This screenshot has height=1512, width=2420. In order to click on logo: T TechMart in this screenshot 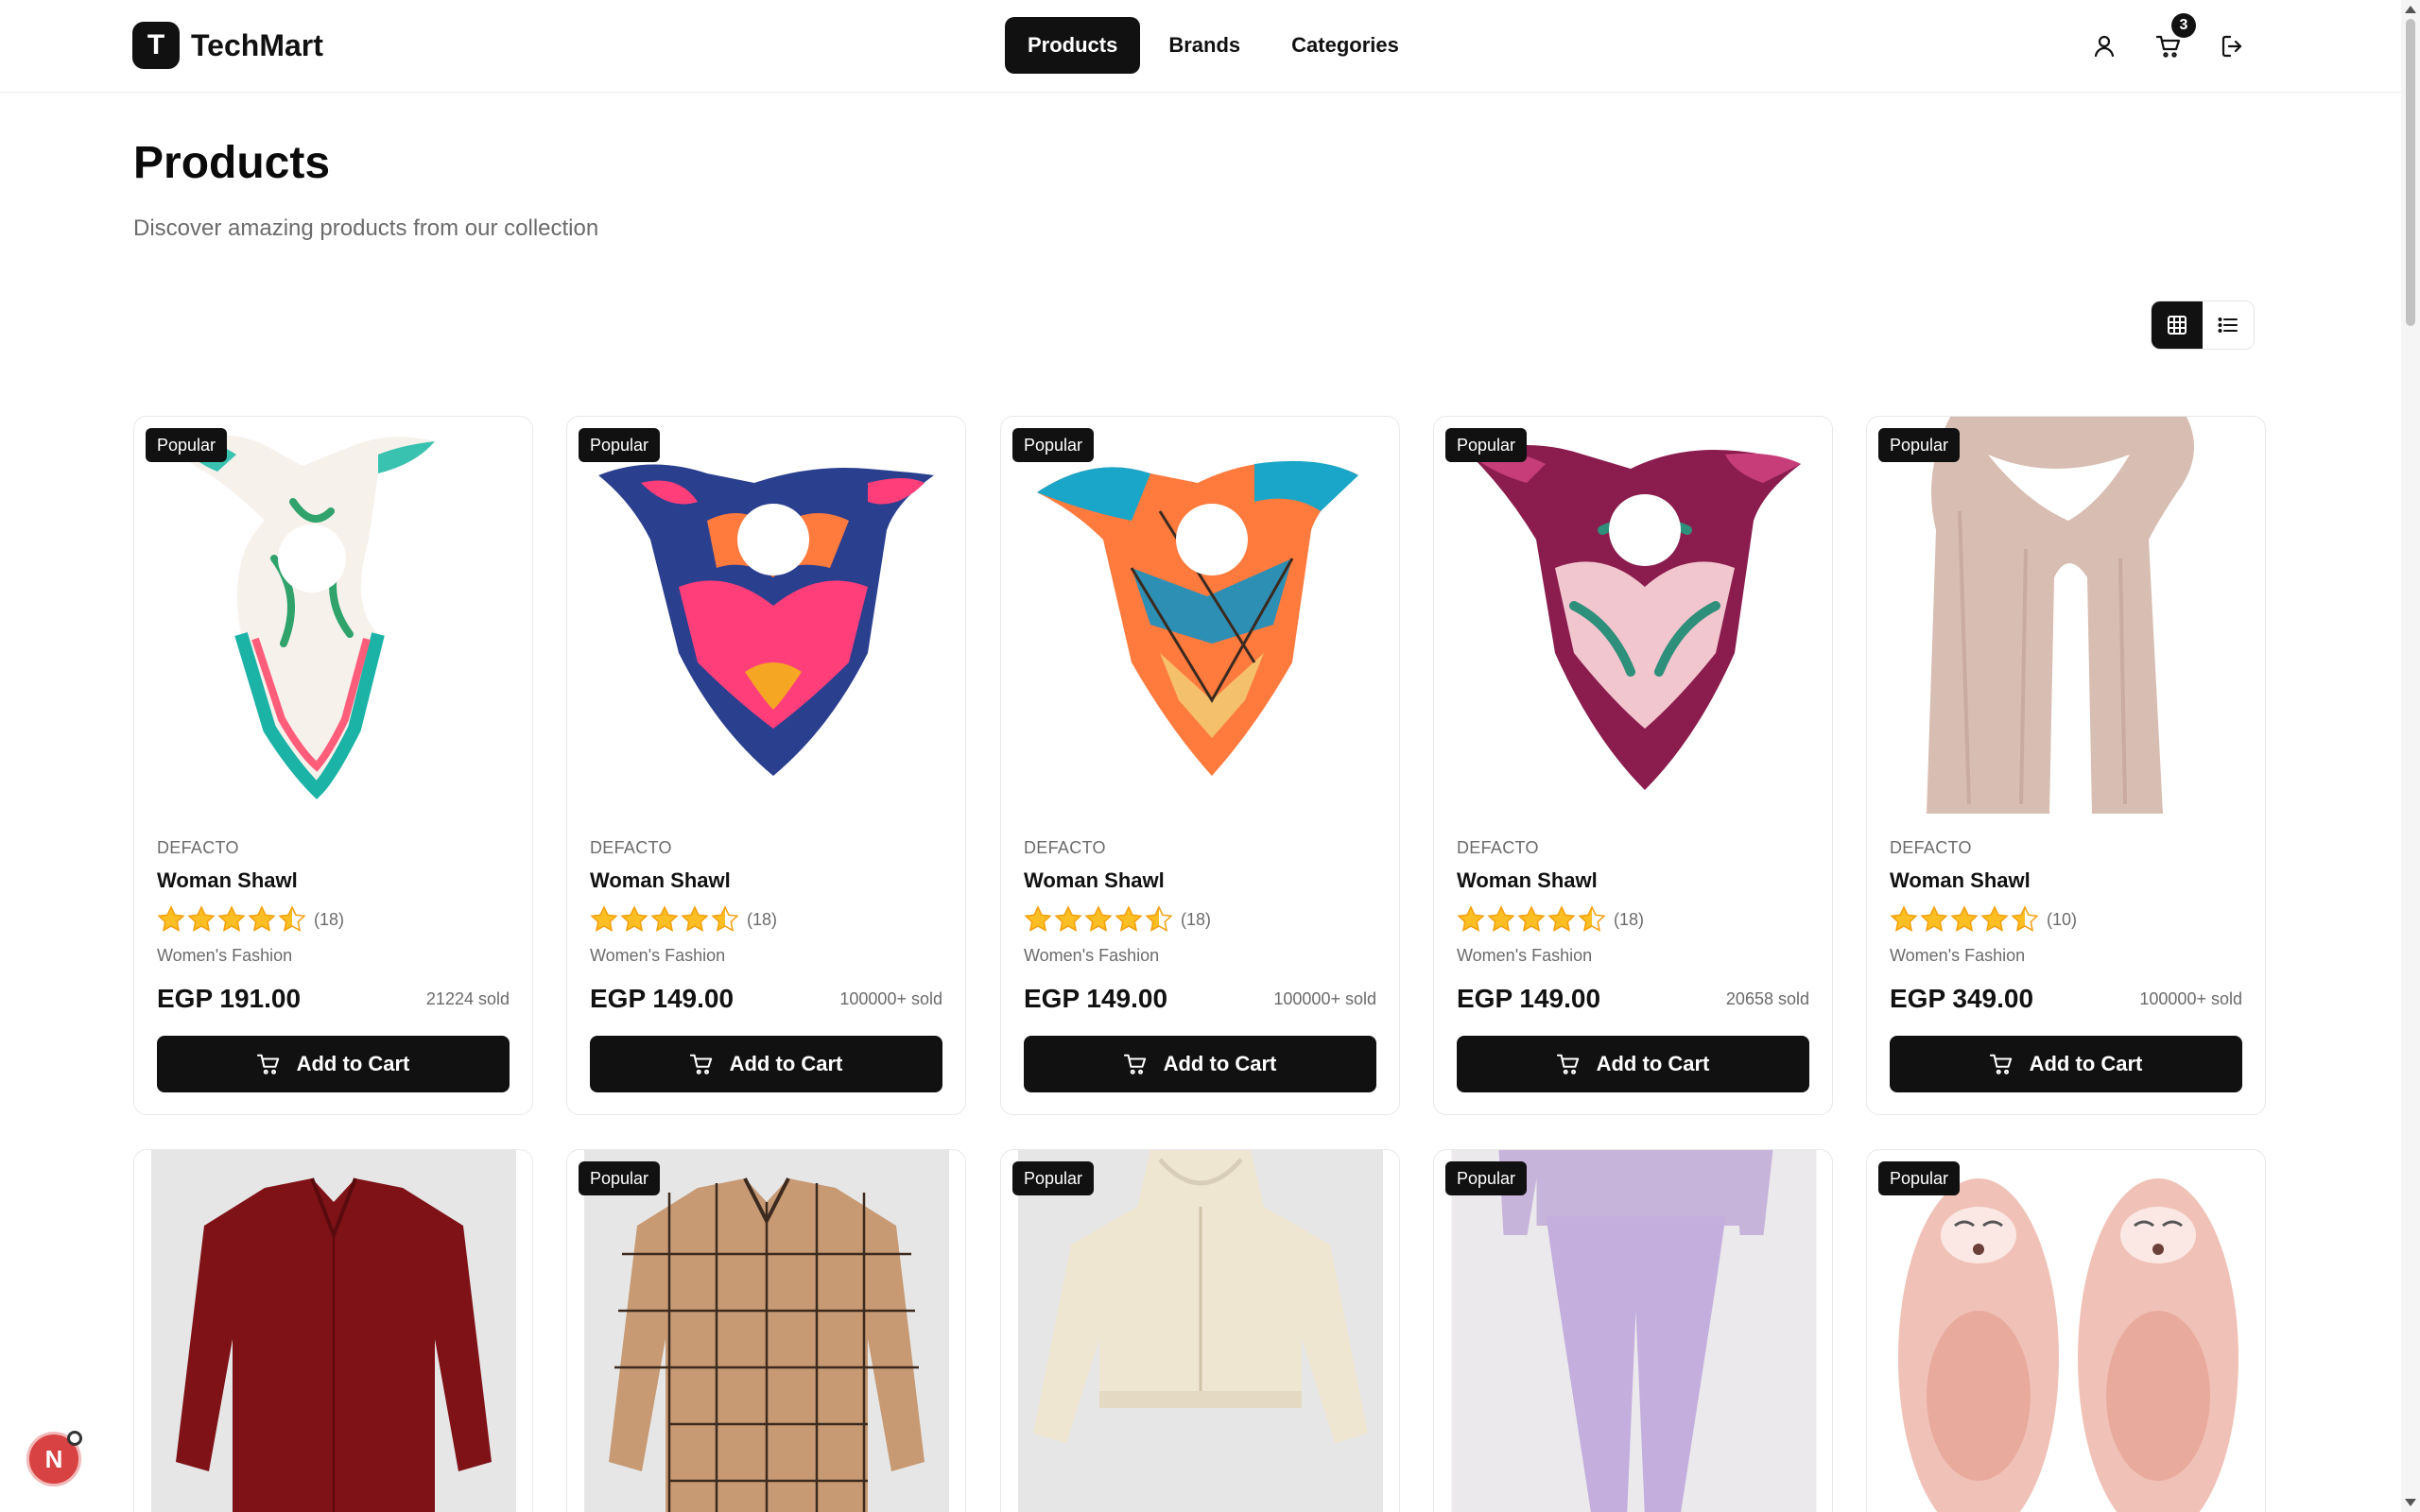, I will do `click(227, 45)`.